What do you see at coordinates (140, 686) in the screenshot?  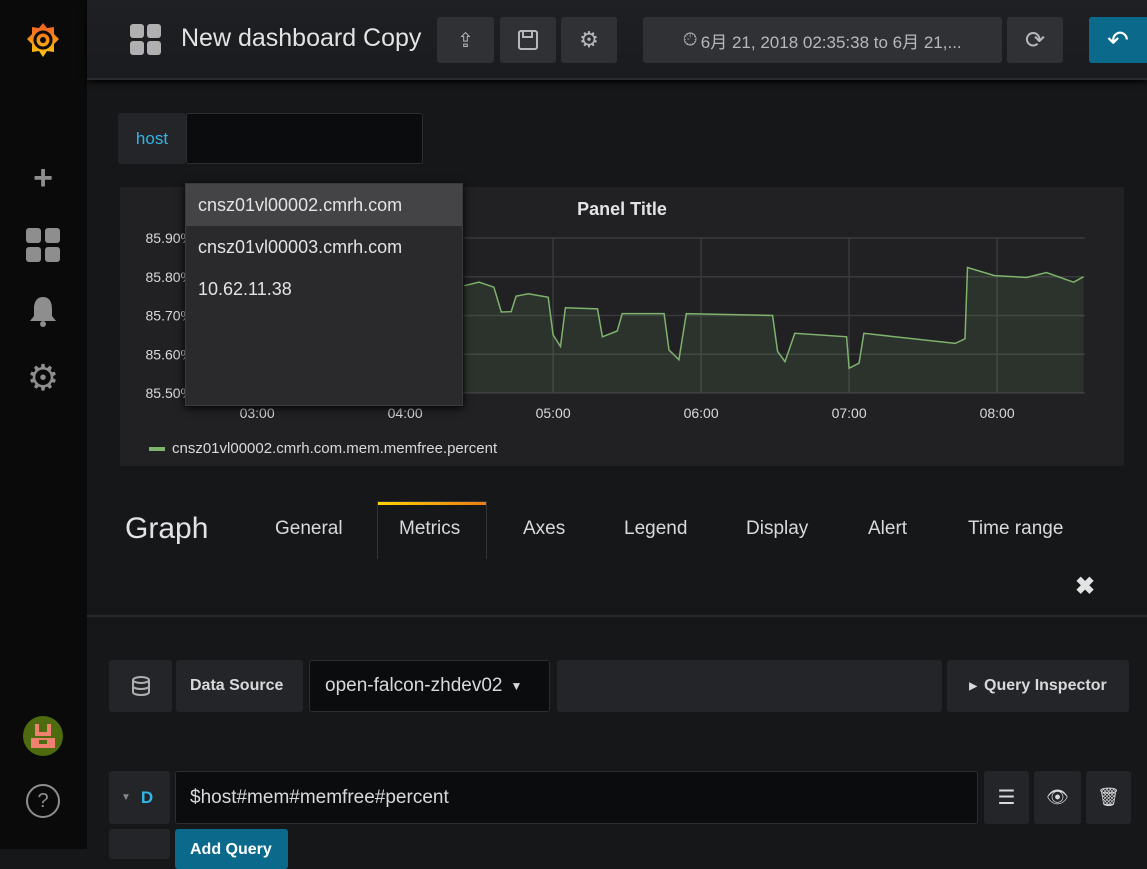 I see `database-icon` at bounding box center [140, 686].